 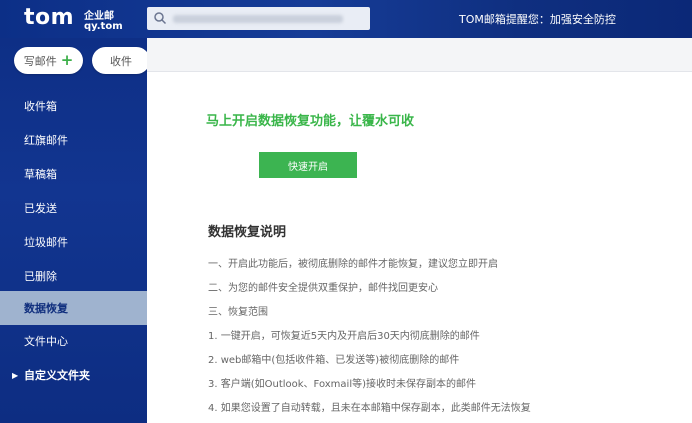 I want to click on sidebar-item-drafts: 草稿箱, so click(x=73, y=174).